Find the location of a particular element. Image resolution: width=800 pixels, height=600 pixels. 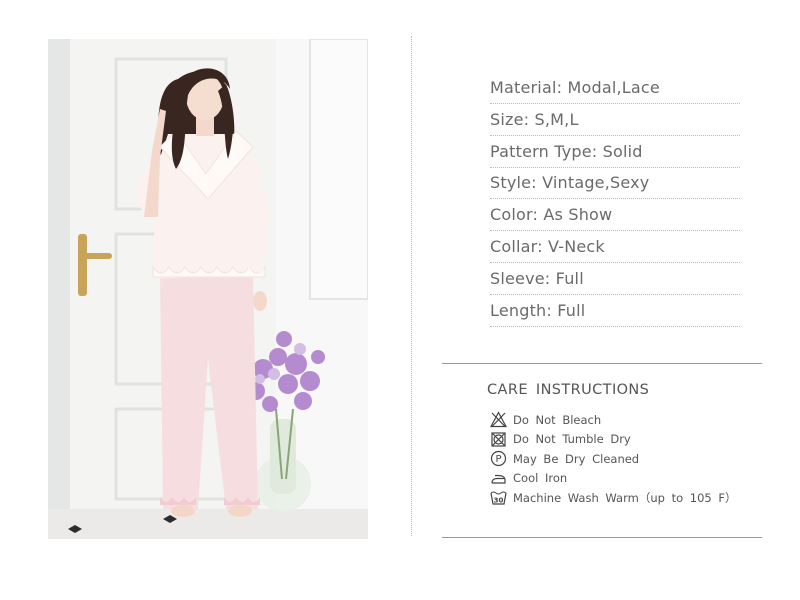

machine-wash-30-icon: 30 is located at coordinates (498, 497).